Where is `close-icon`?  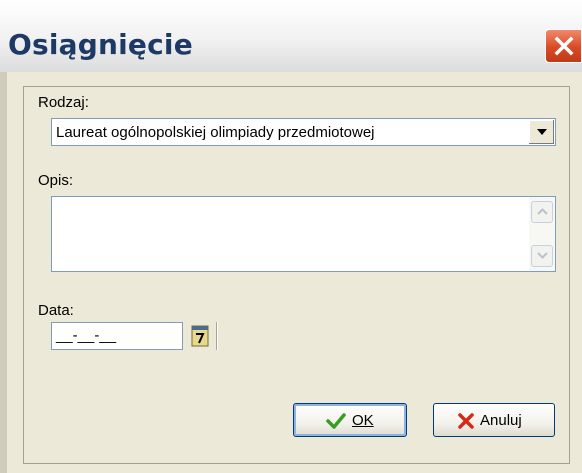 close-icon is located at coordinates (564, 46).